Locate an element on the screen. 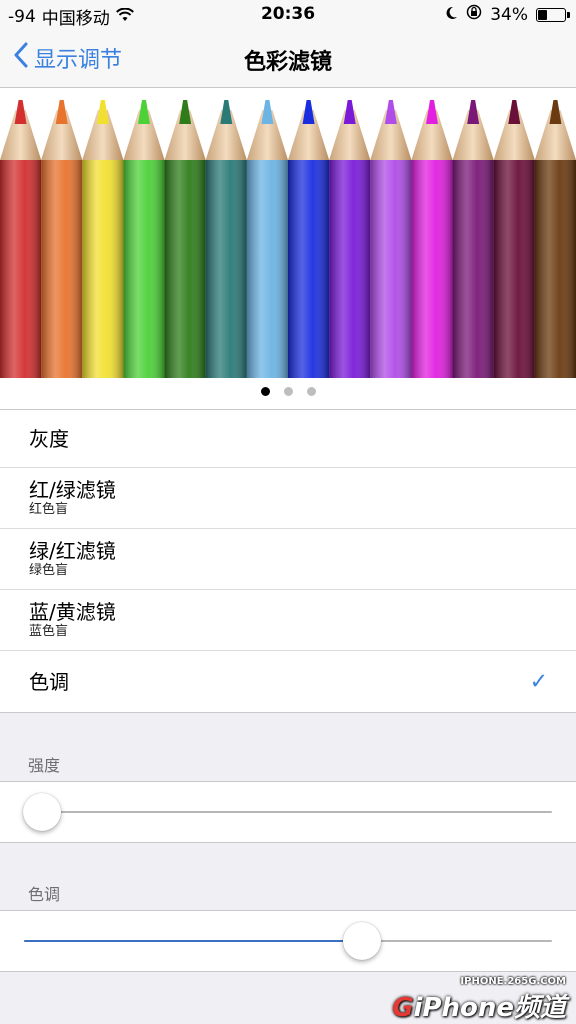 This screenshot has width=576, height=1024. option-title: 红/绿滤镜 is located at coordinates (72, 490).